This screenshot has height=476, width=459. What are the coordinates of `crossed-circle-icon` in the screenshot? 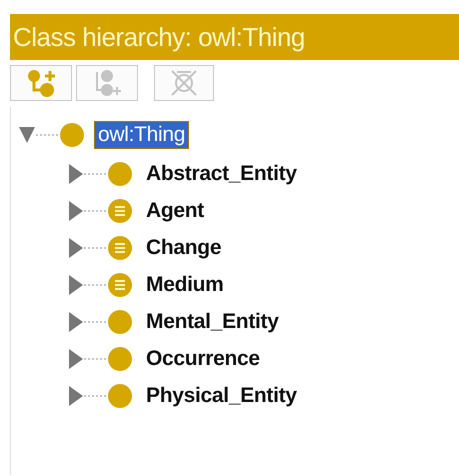 It's located at (184, 83).